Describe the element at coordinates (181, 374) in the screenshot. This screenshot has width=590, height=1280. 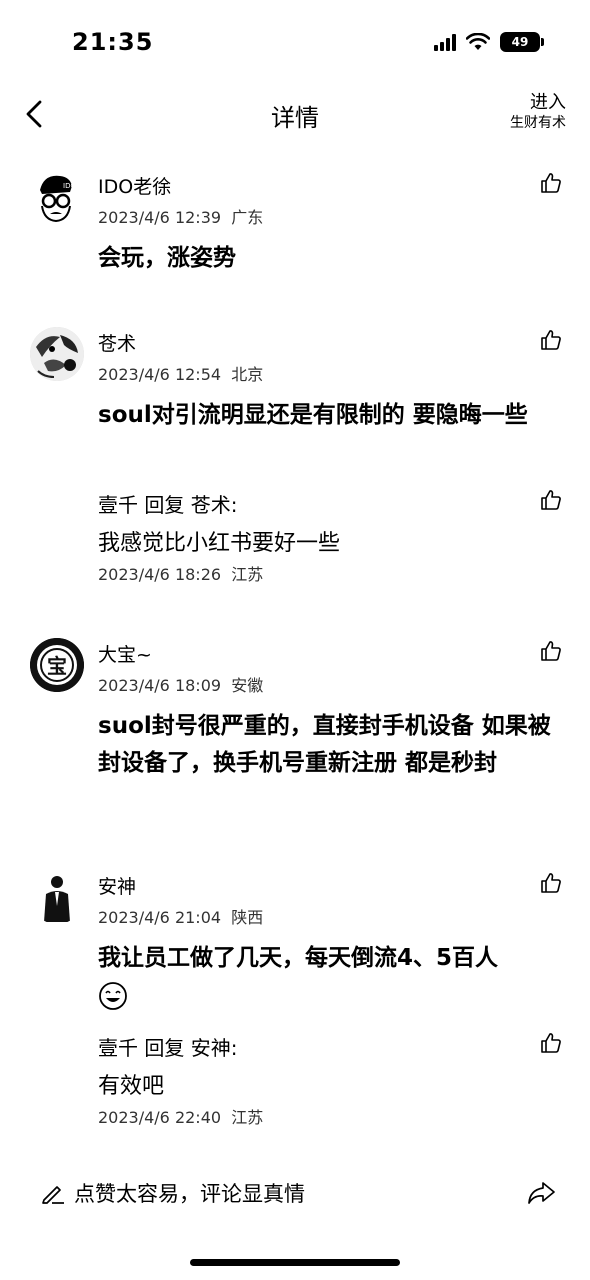
I see `comment-meta: 2023/4/6 12:54 北京` at that location.